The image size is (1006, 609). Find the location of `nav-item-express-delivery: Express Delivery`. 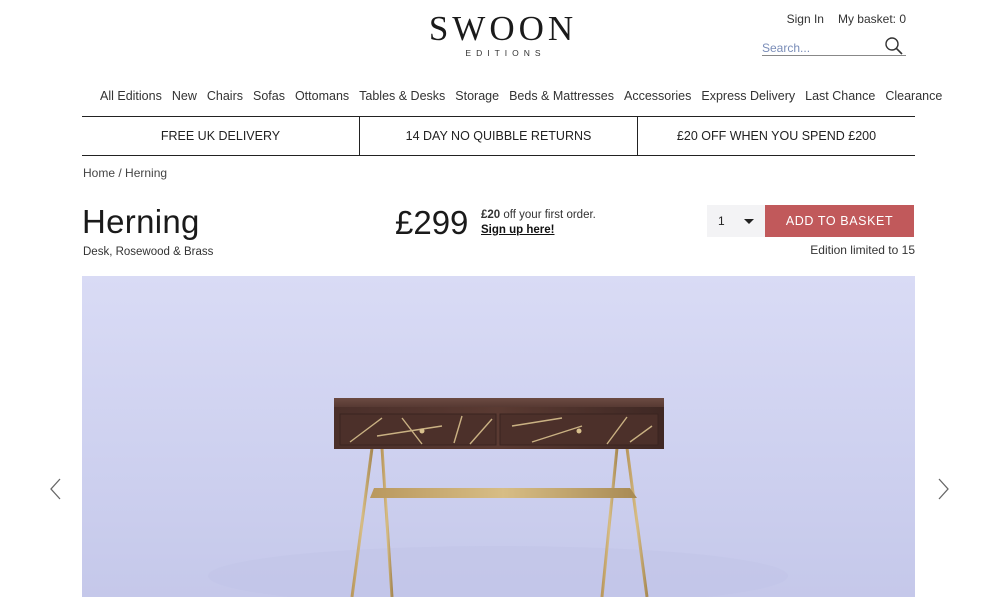

nav-item-express-delivery: Express Delivery is located at coordinates (748, 96).